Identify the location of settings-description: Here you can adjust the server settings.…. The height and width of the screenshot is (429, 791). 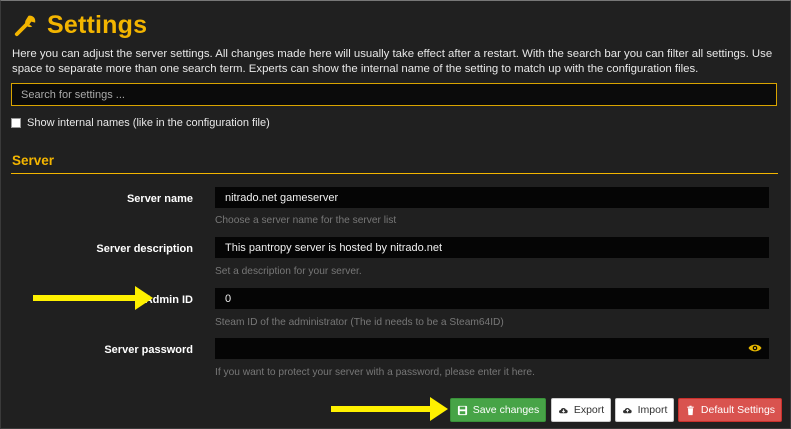
(392, 61).